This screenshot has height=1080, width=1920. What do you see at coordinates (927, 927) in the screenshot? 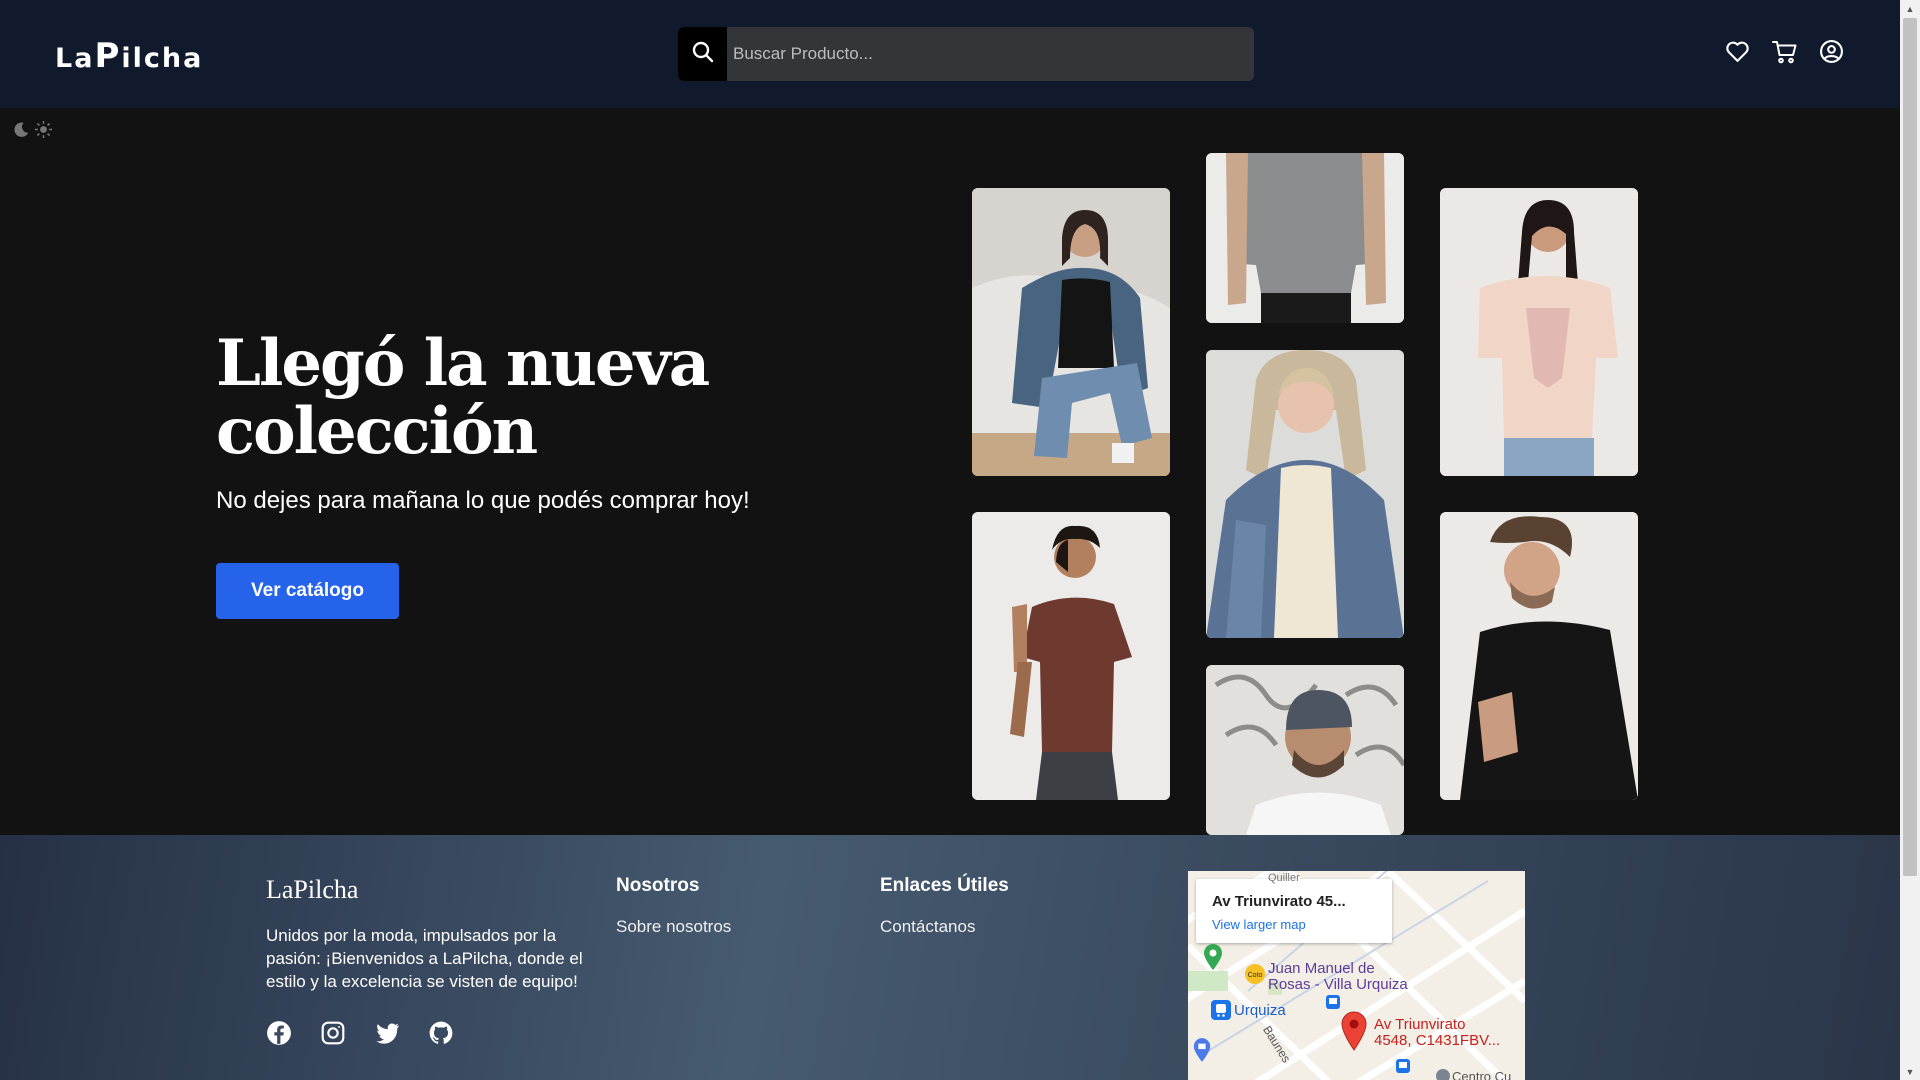
I see `contact-link: Contáctanos` at bounding box center [927, 927].